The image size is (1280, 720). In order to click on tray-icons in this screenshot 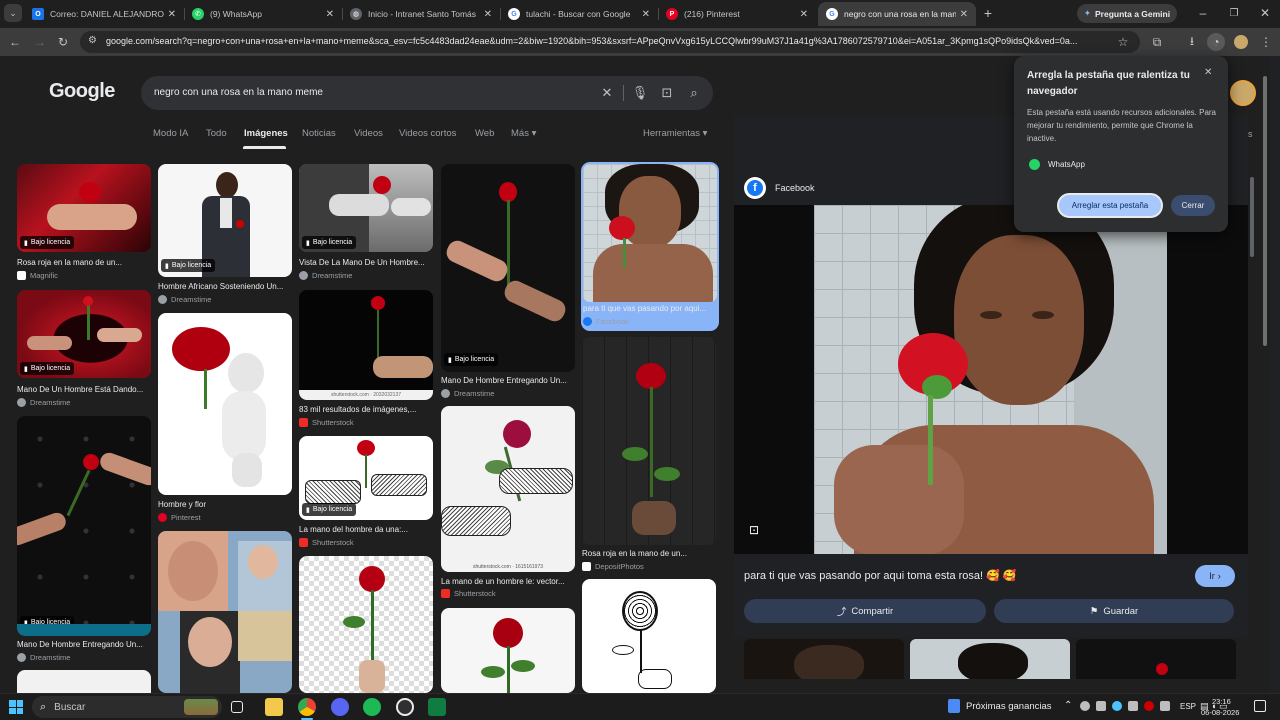, I will do `click(1125, 706)`.